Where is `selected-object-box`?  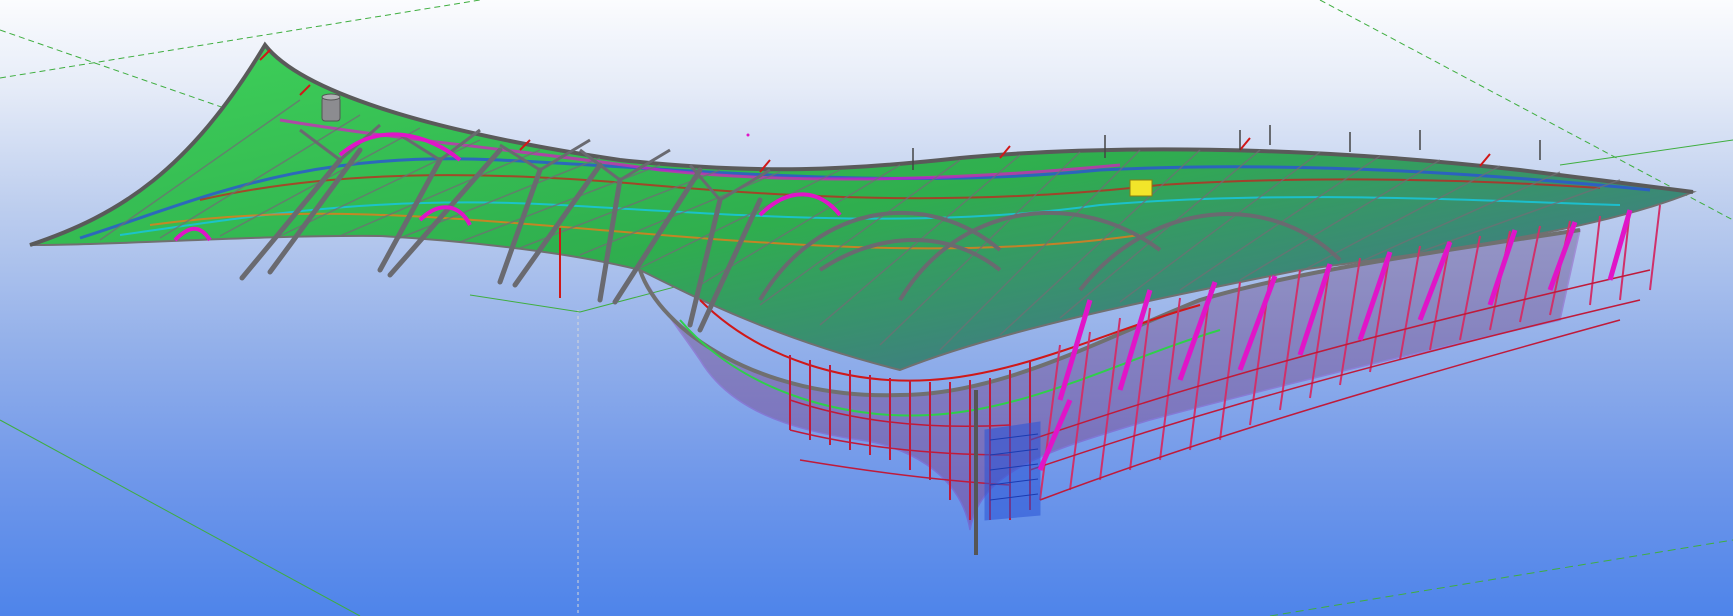
selected-object-box is located at coordinates (1141, 188).